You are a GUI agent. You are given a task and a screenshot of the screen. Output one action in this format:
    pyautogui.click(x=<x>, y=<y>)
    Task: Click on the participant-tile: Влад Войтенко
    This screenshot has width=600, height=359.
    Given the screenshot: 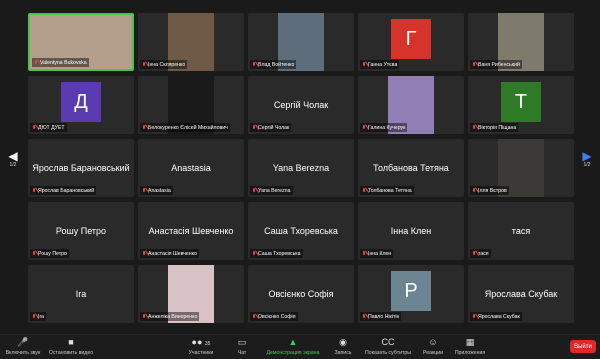 What is the action you would take?
    pyautogui.click(x=301, y=42)
    